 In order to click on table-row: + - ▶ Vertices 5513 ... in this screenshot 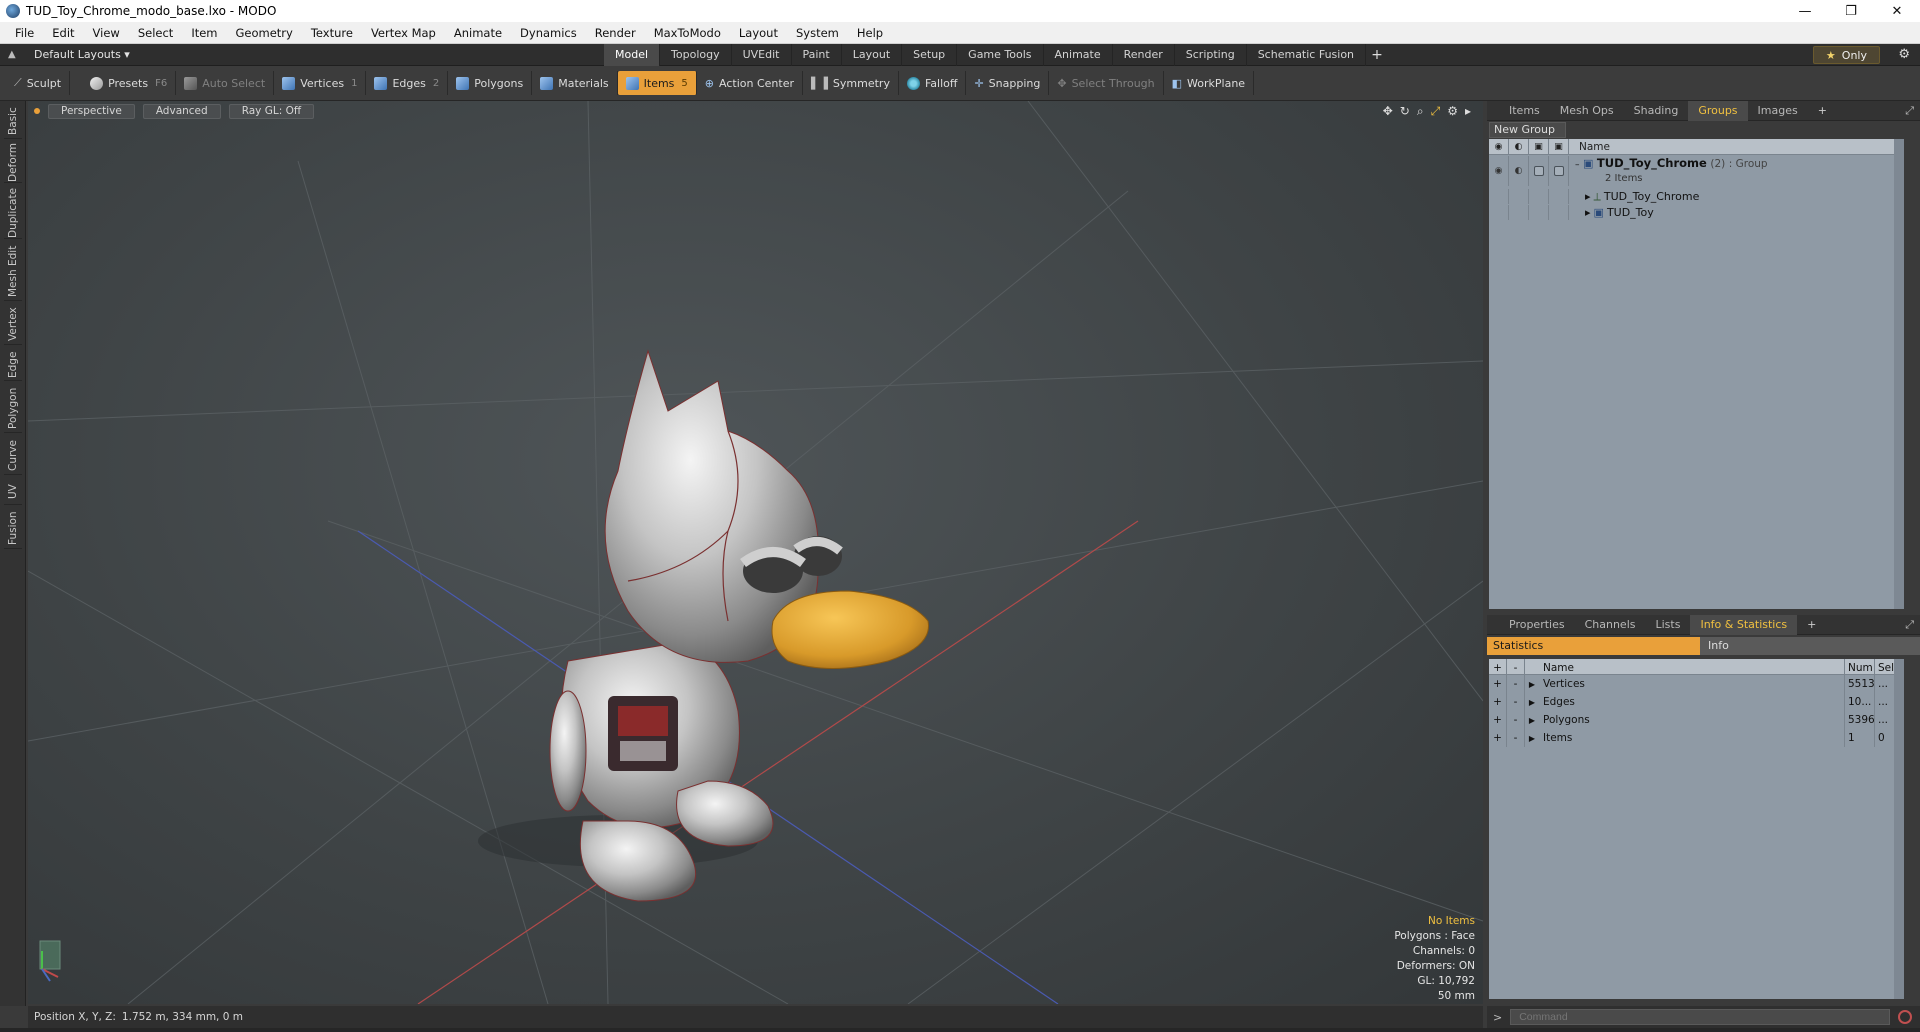, I will do `click(1696, 684)`.